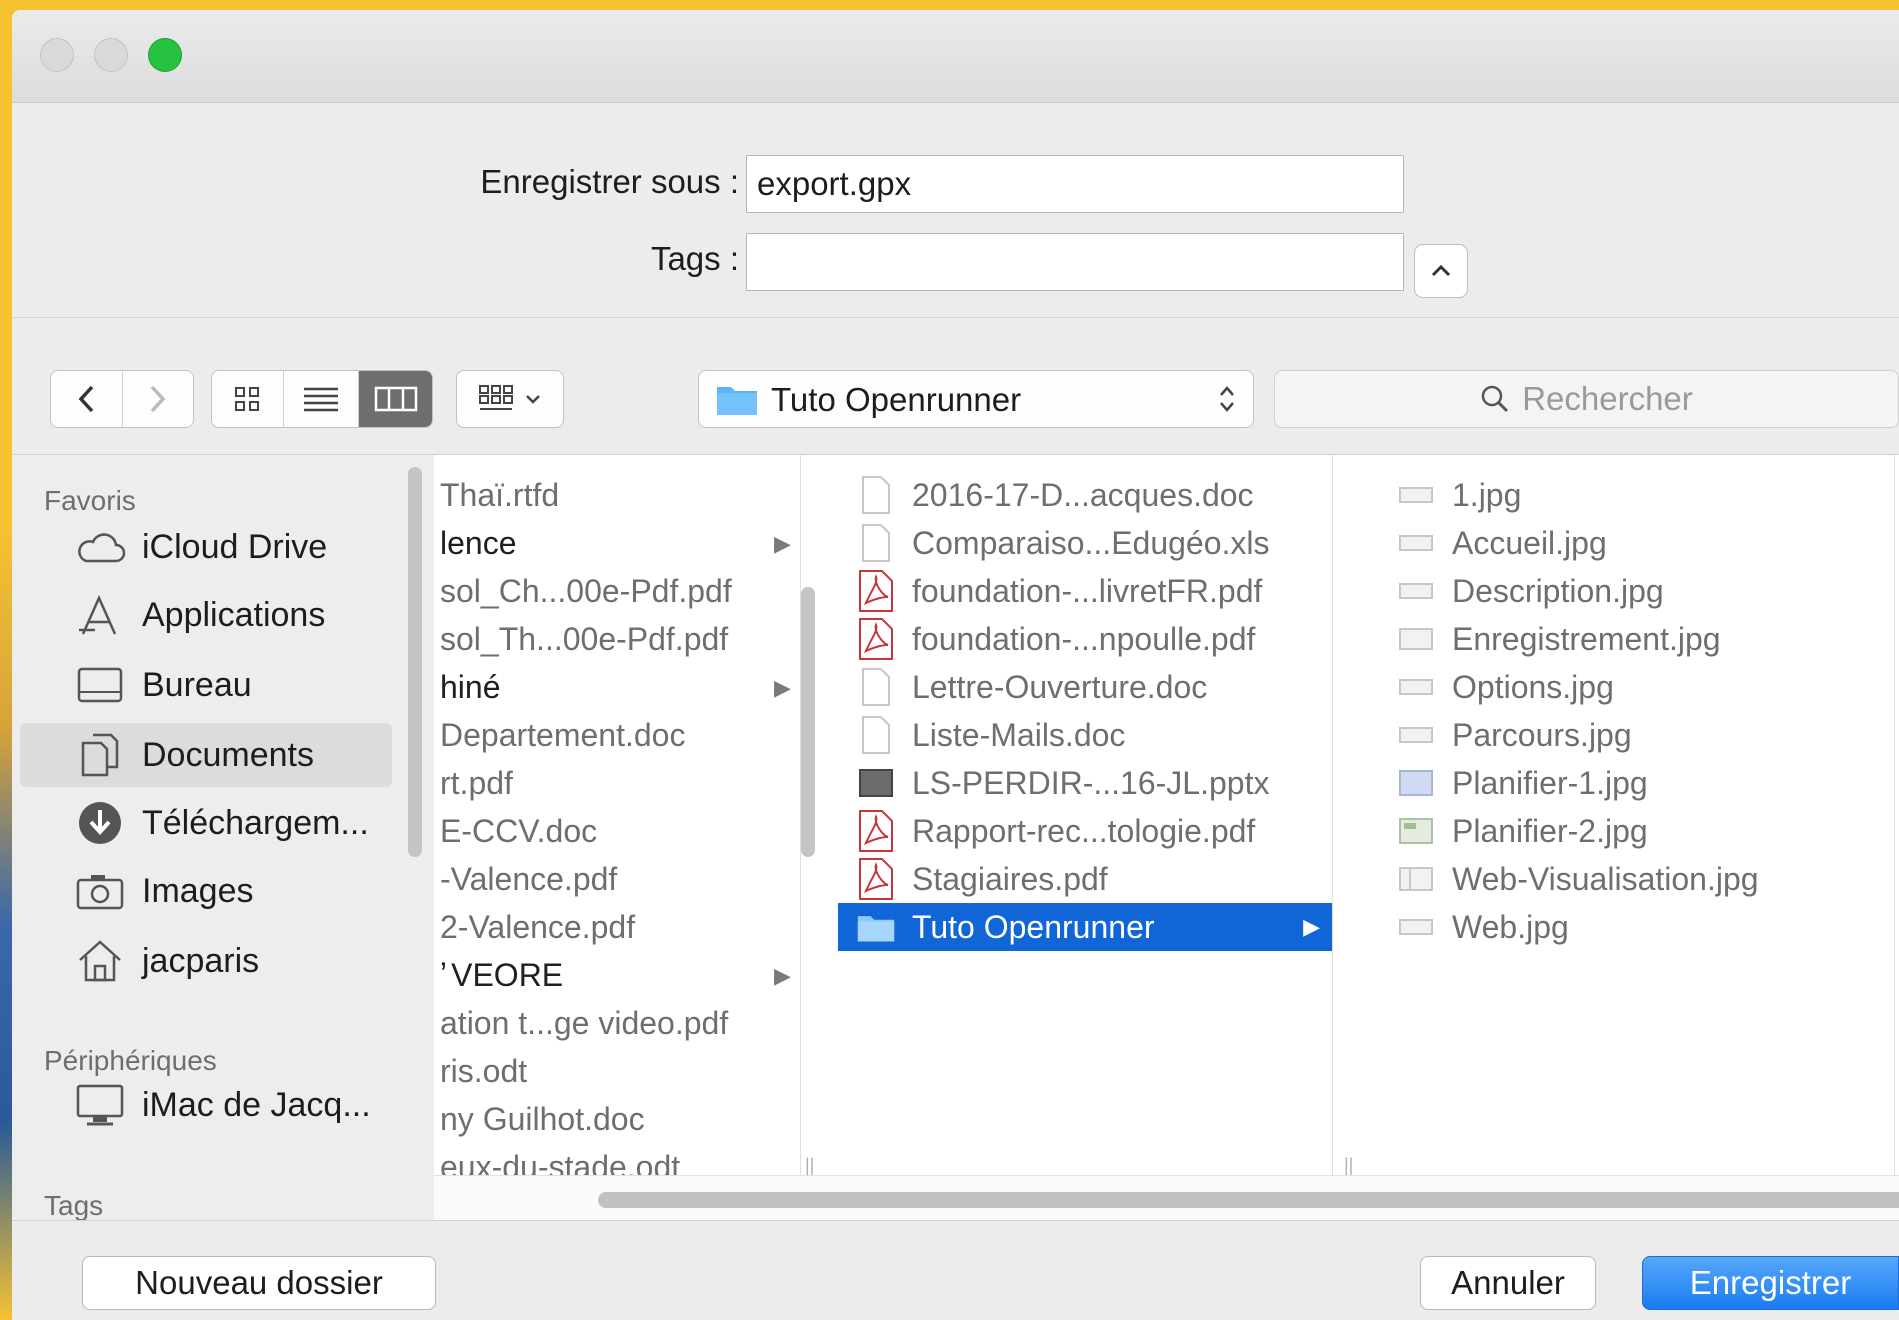 This screenshot has width=1899, height=1320. Describe the element at coordinates (1558, 639) in the screenshot. I see `list-item: Enregistrement.jpg` at that location.